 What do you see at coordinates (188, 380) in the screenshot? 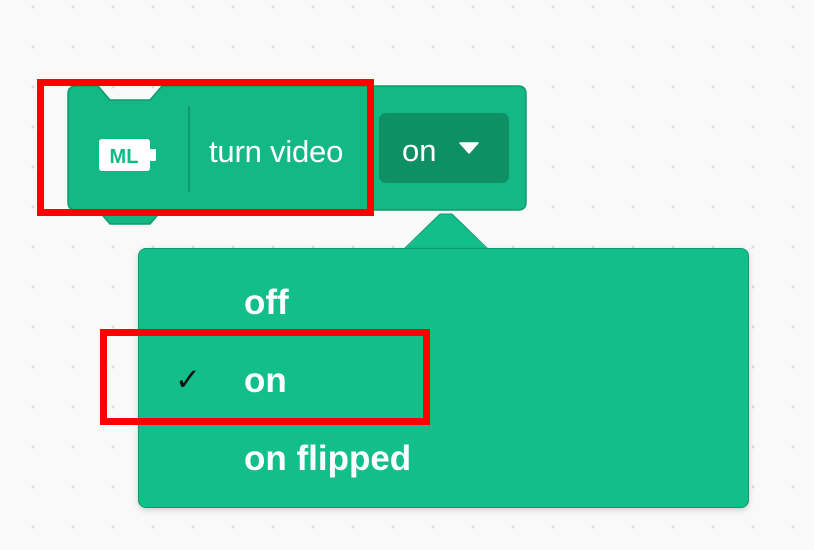
I see `checkmark-icon: ✓` at bounding box center [188, 380].